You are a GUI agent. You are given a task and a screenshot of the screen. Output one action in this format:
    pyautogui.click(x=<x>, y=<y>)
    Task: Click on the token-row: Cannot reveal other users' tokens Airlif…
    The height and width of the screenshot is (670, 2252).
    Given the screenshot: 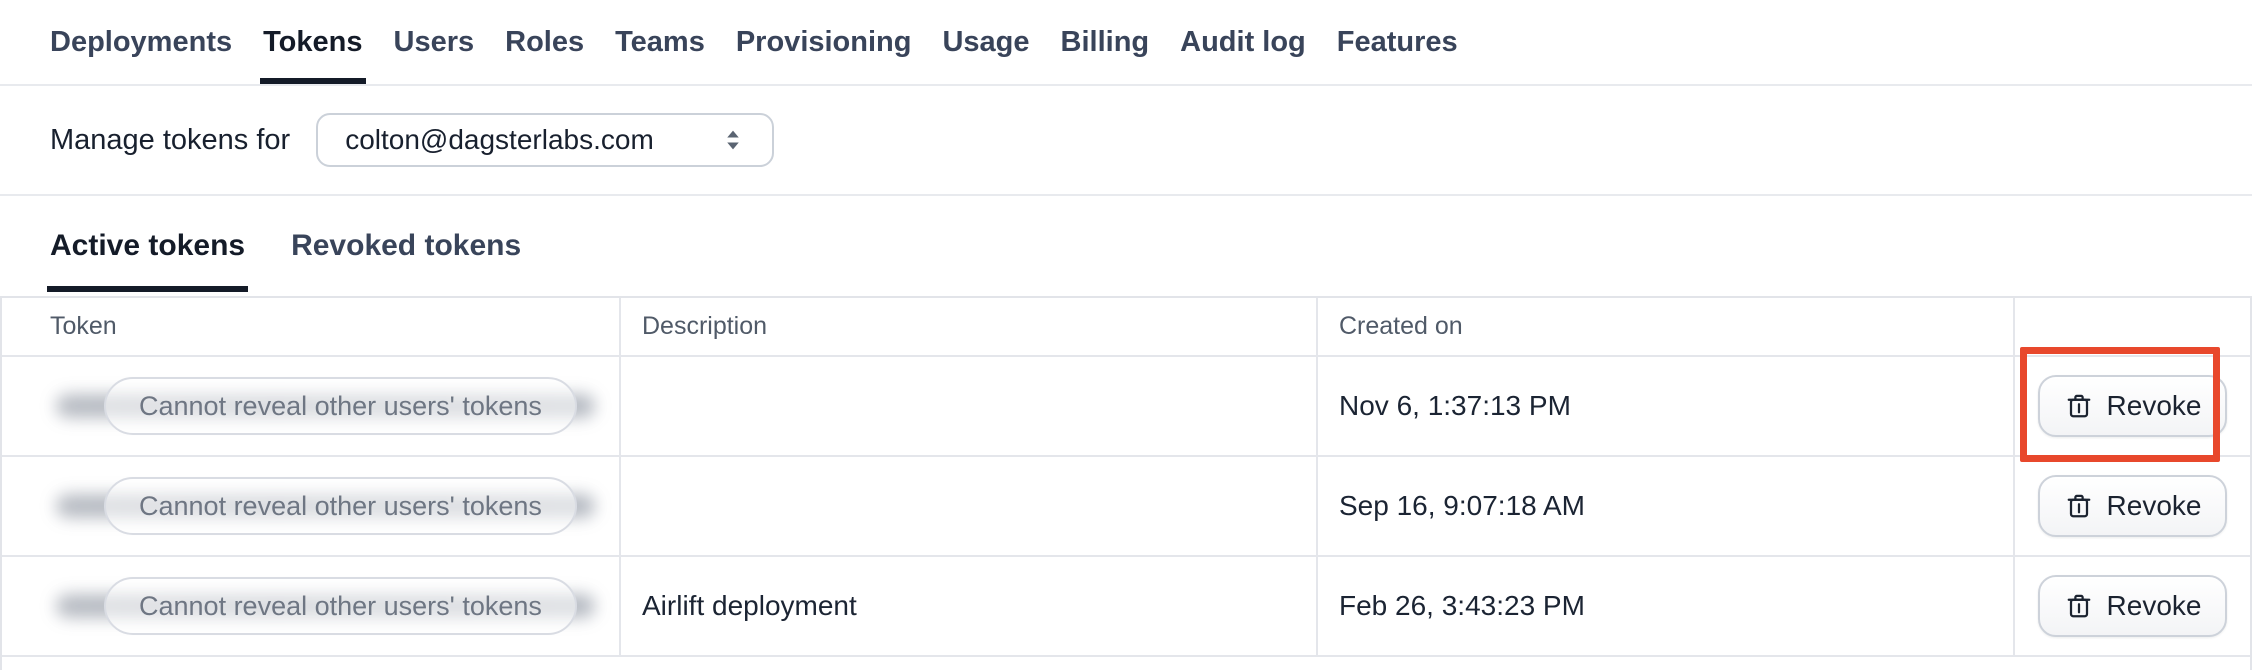 What is the action you would take?
    pyautogui.click(x=1126, y=605)
    